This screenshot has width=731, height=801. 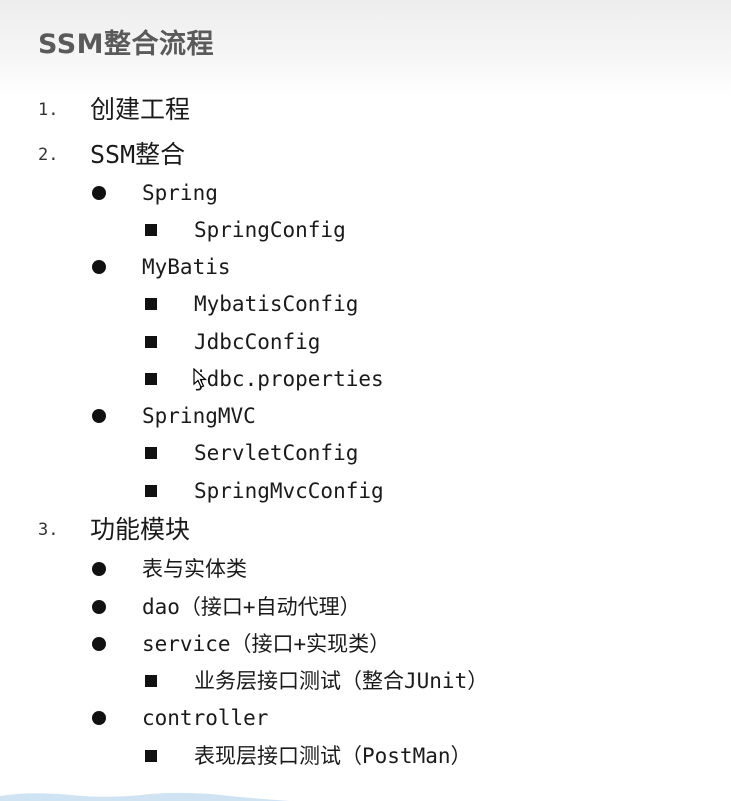 What do you see at coordinates (251, 607) in the screenshot?
I see `item-text: dao（接口+自动代理）` at bounding box center [251, 607].